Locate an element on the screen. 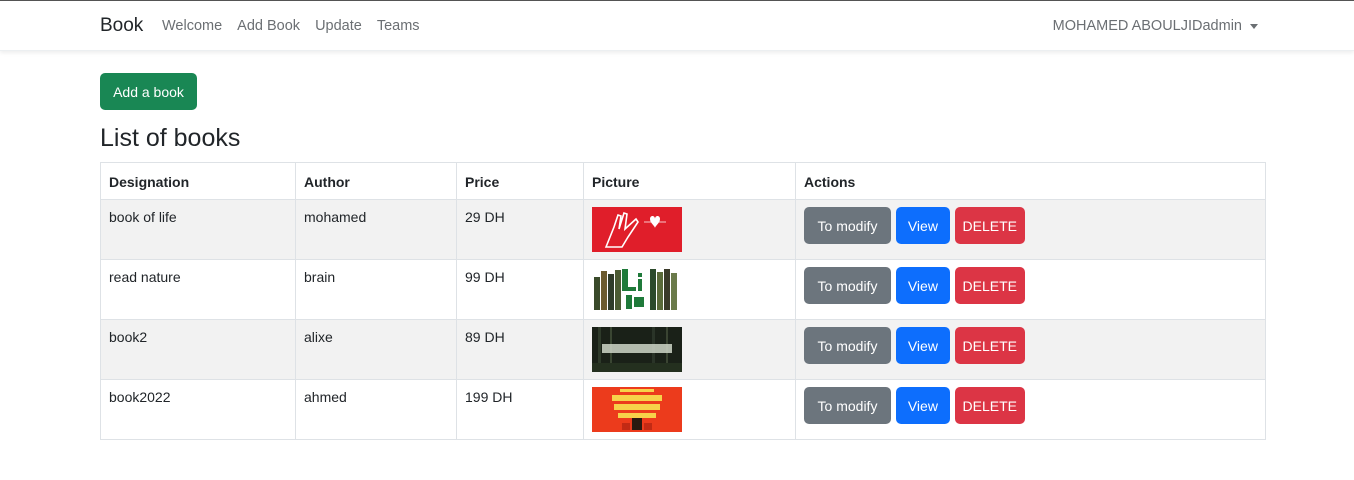  user-name: MOHAMED ABOULJIDadmin is located at coordinates (1147, 26).